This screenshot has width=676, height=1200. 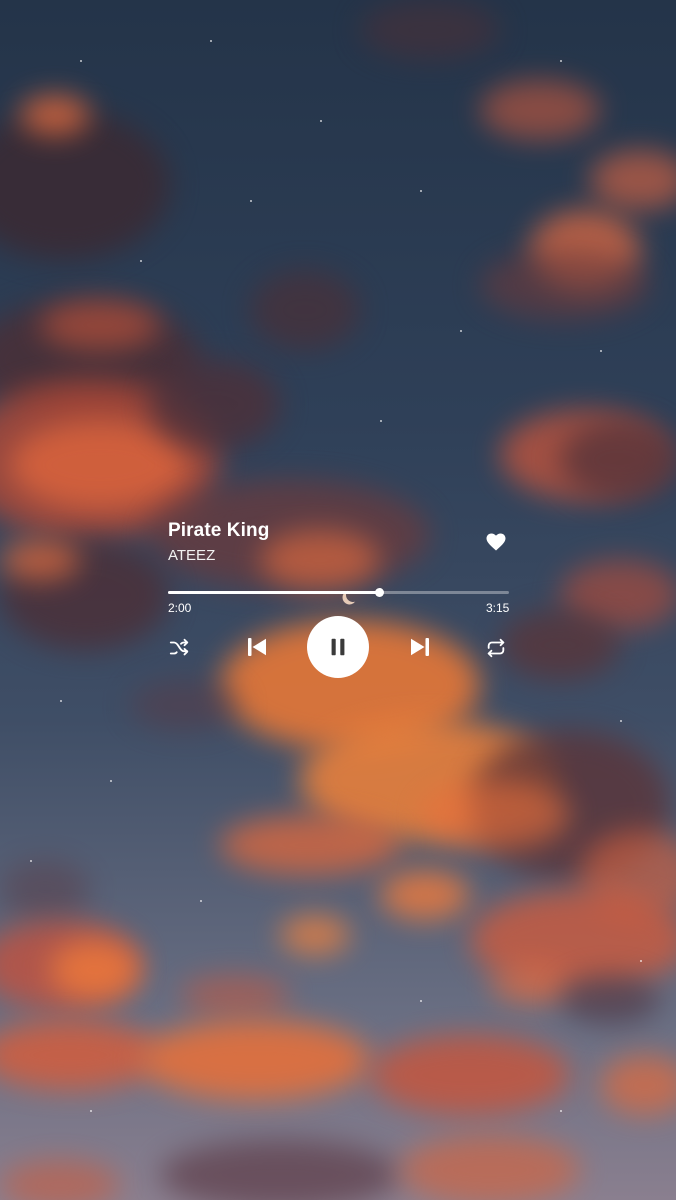 I want to click on repeat-button, so click(x=496, y=648).